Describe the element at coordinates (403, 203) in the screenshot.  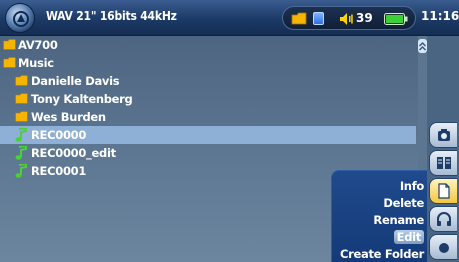
I see `menu-item-delete: Delete` at that location.